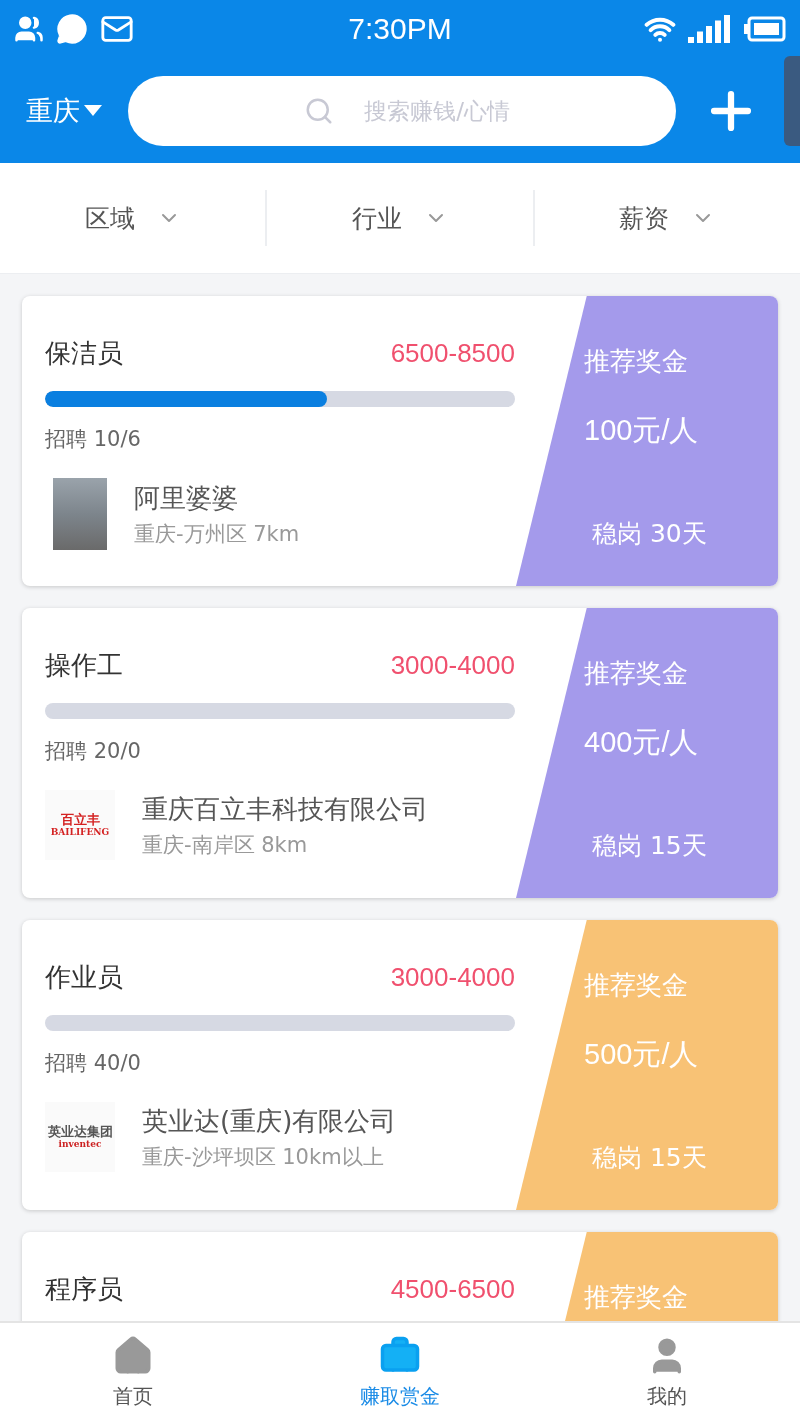 This screenshot has width=800, height=1422. Describe the element at coordinates (64, 110) in the screenshot. I see `city-selector: 重庆` at that location.